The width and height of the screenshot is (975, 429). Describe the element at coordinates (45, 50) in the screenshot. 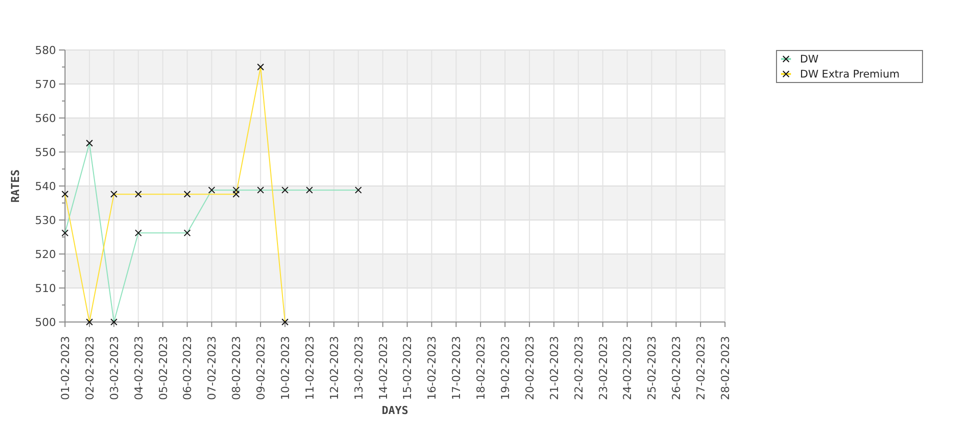

I see `y-tick-label: 580` at that location.